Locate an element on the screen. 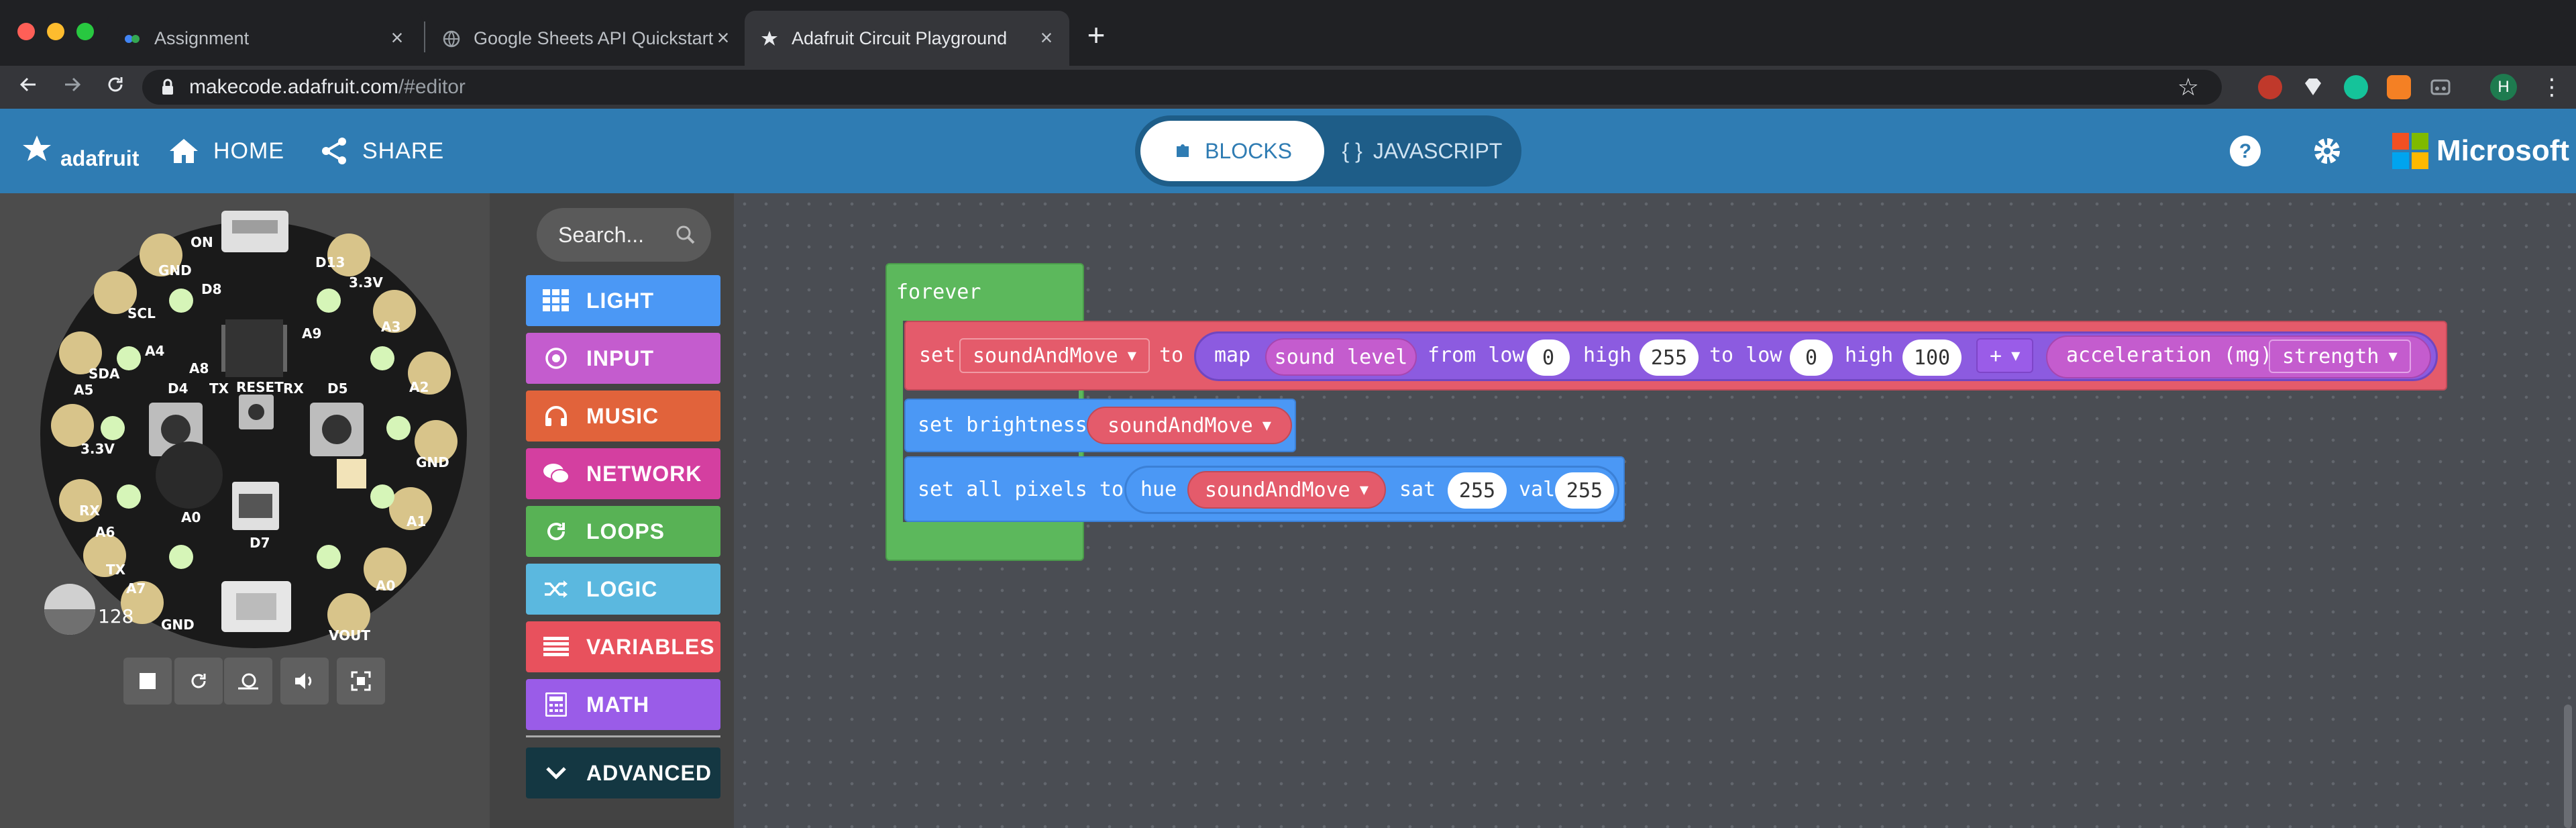  snail-icon is located at coordinates (248, 682).